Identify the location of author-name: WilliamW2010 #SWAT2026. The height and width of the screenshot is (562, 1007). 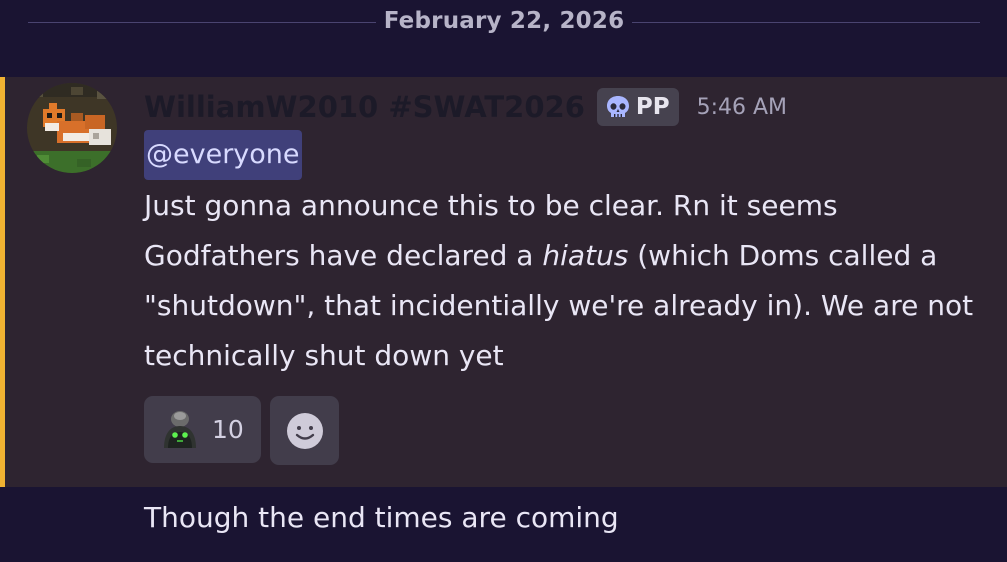
(364, 107).